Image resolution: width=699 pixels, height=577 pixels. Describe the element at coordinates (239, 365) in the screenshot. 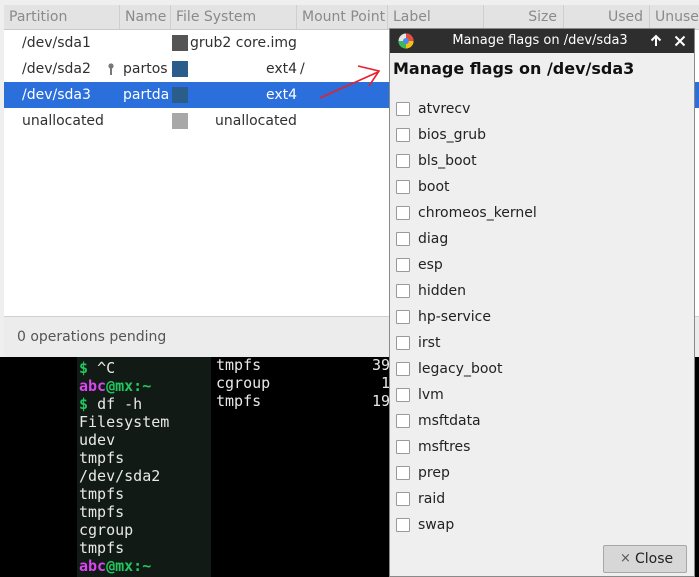

I see `terminal-fs-name: tmpfs` at that location.